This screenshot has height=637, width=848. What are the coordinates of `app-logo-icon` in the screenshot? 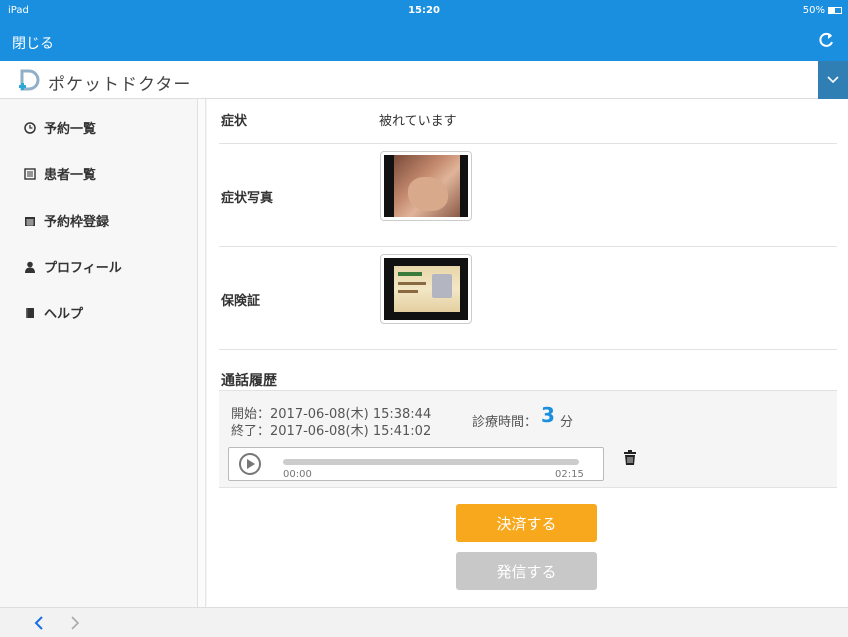 It's located at (29, 80).